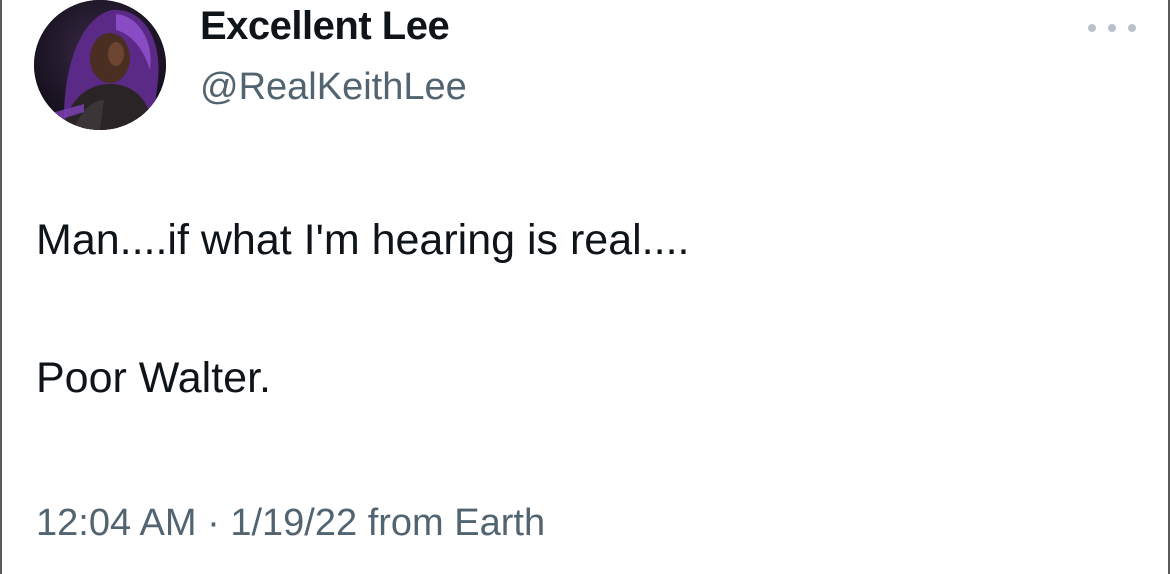  Describe the element at coordinates (153, 378) in the screenshot. I see `tweet-text-line: Poor Walter.` at that location.